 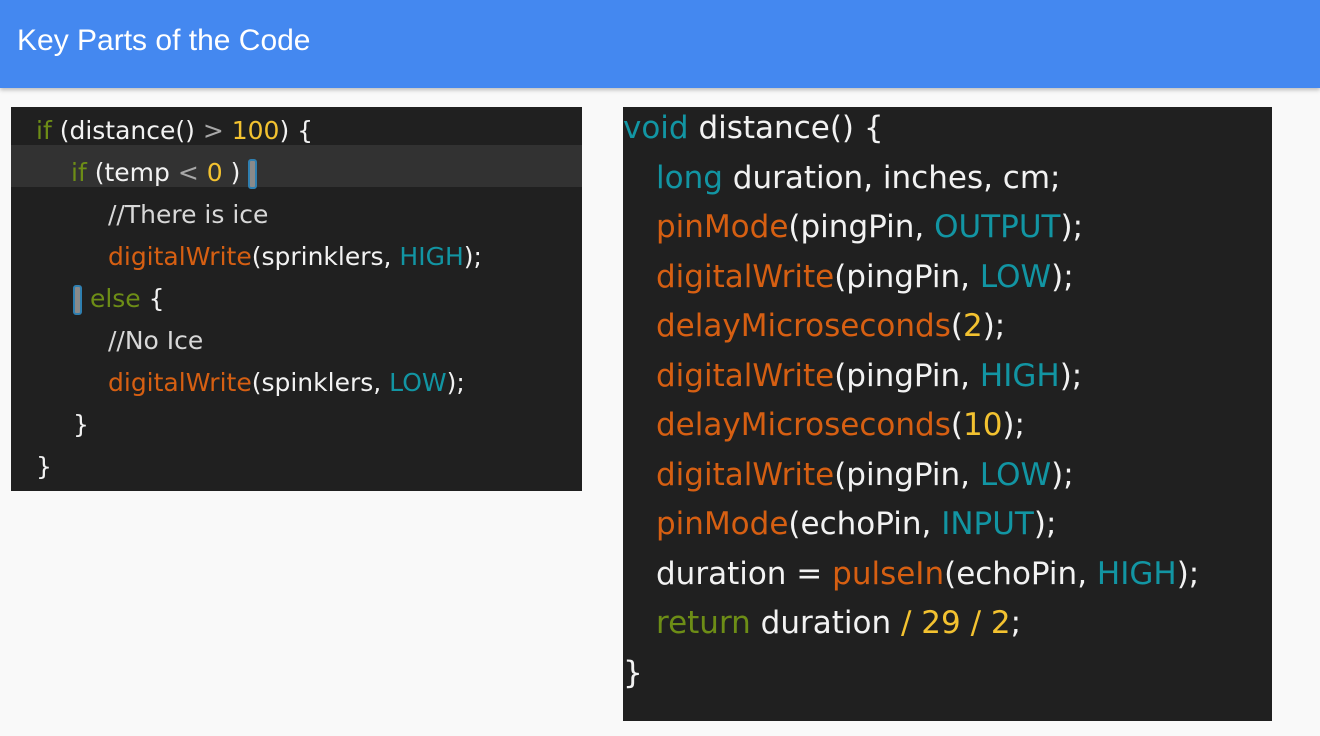 What do you see at coordinates (127, 130) in the screenshot?
I see `code-token: (distance()` at bounding box center [127, 130].